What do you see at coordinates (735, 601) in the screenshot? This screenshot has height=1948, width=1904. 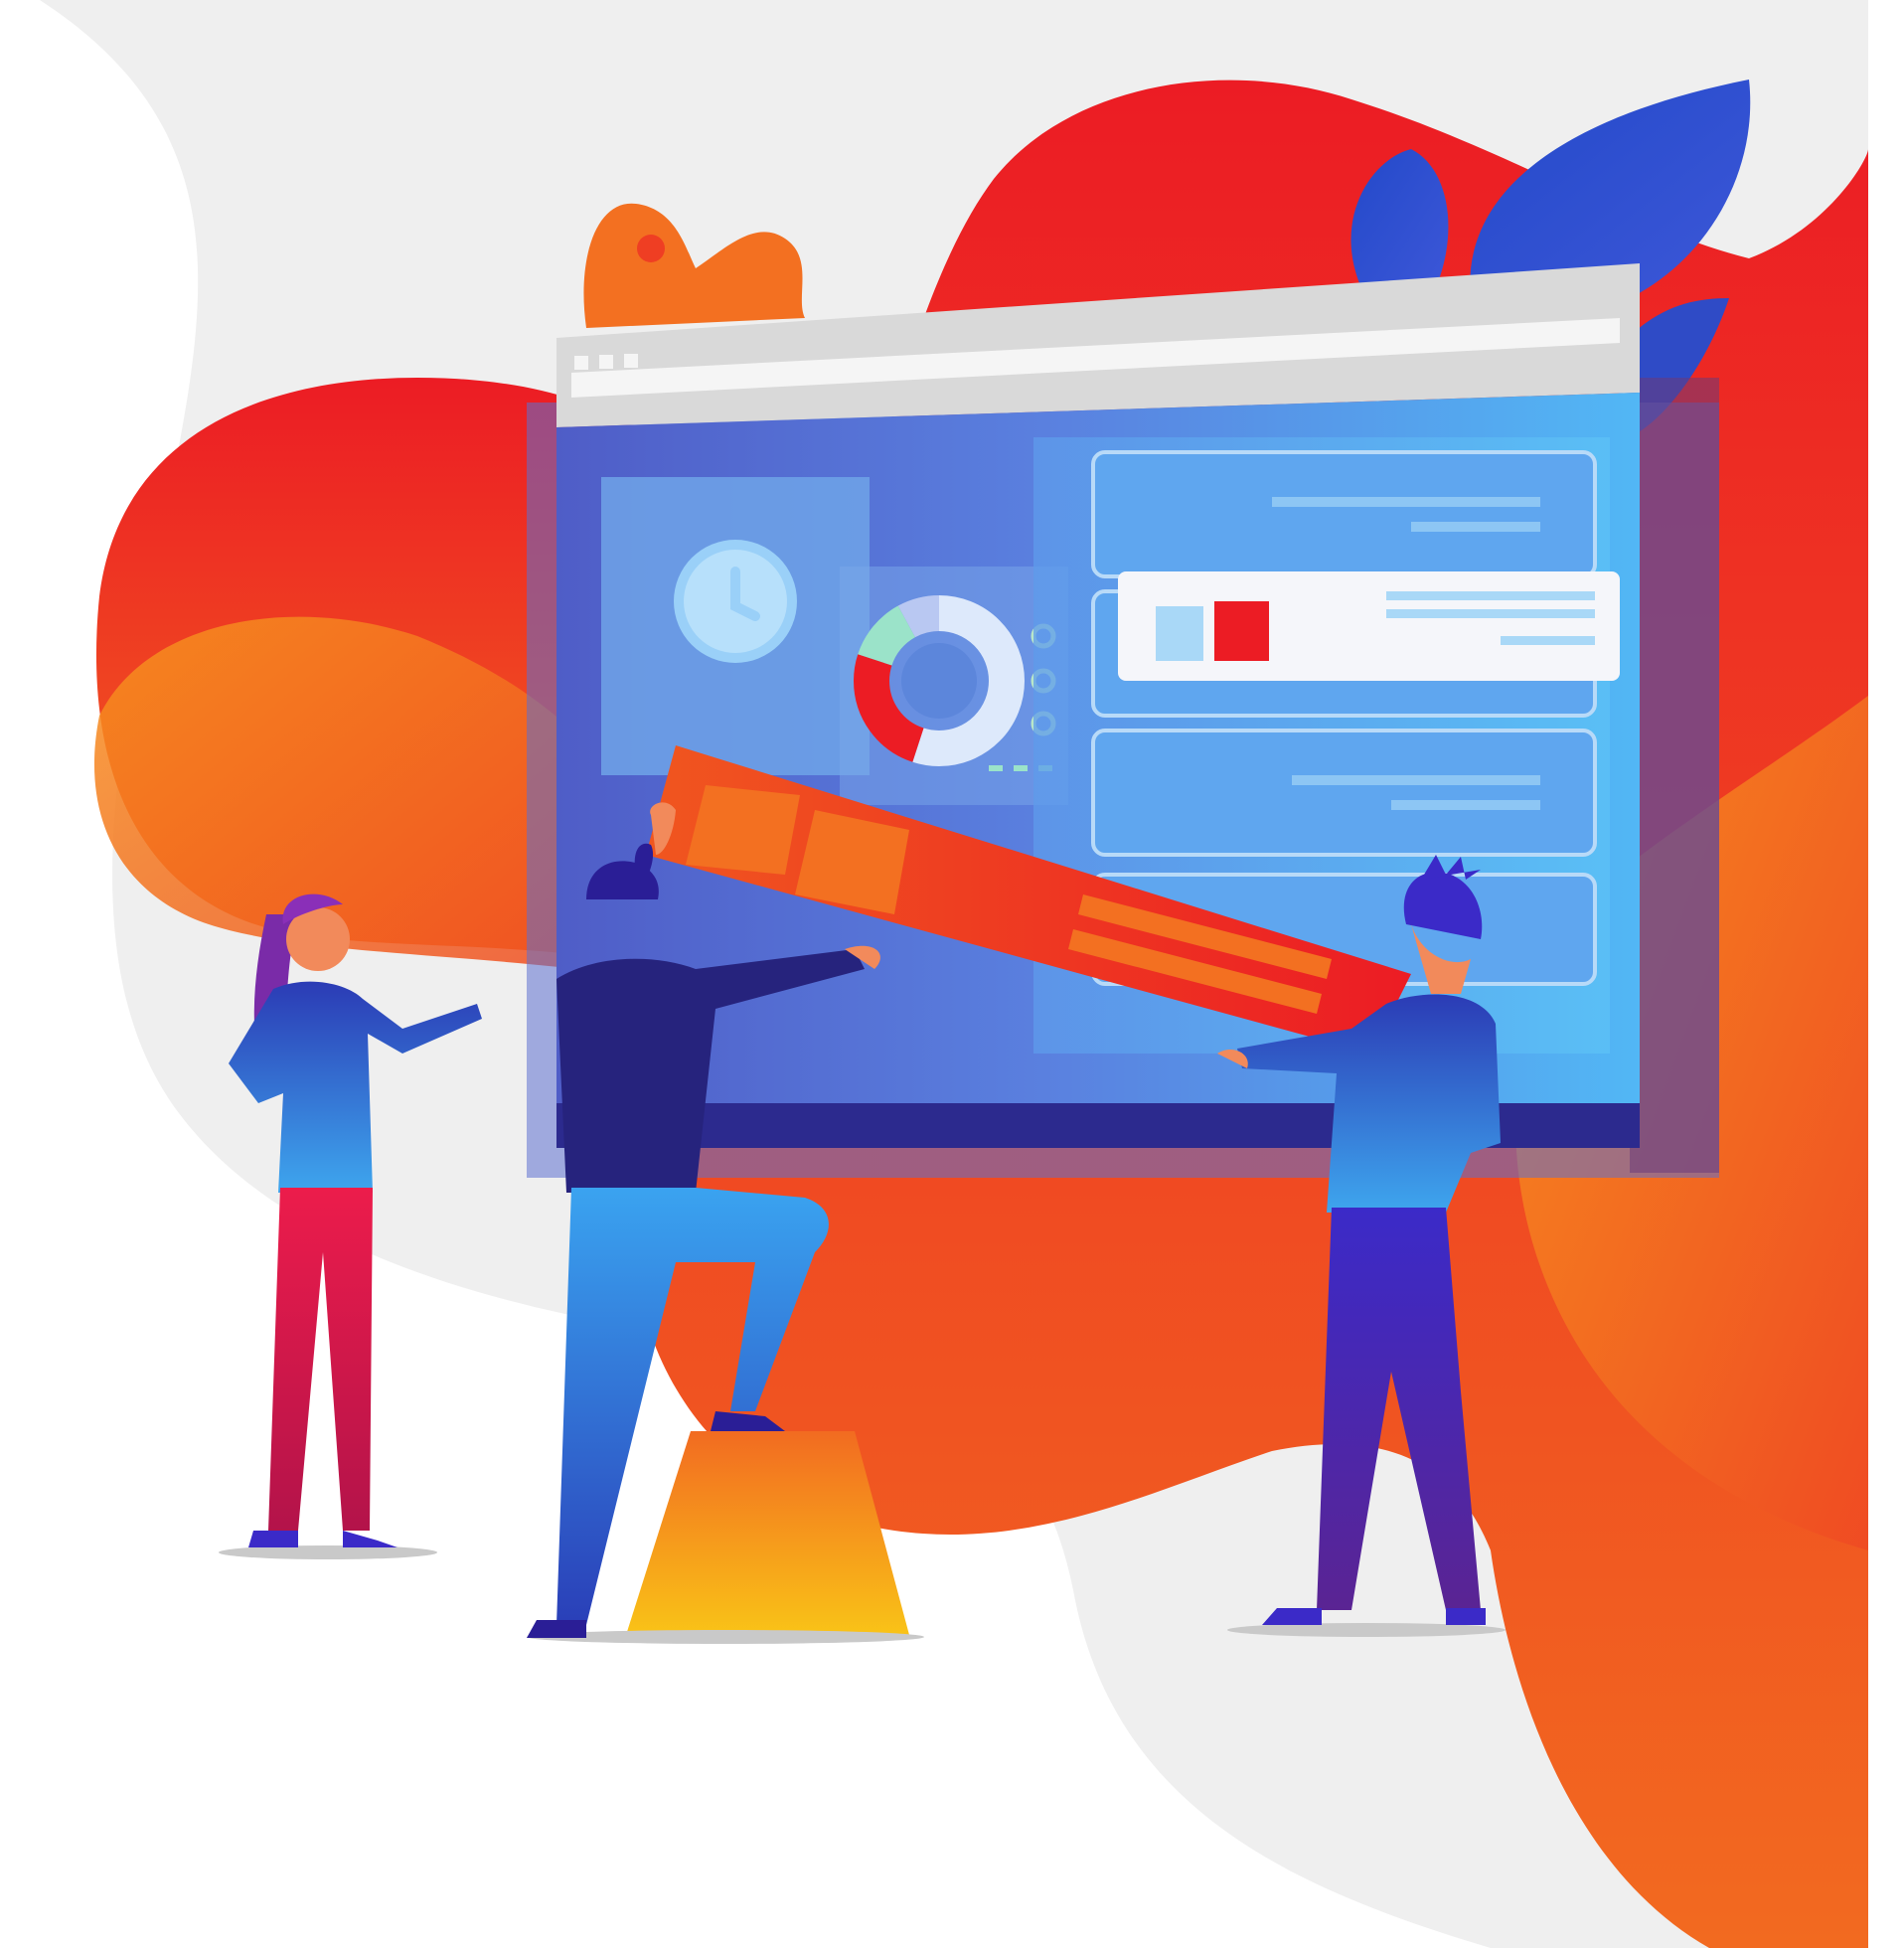 I see `clock-icon` at bounding box center [735, 601].